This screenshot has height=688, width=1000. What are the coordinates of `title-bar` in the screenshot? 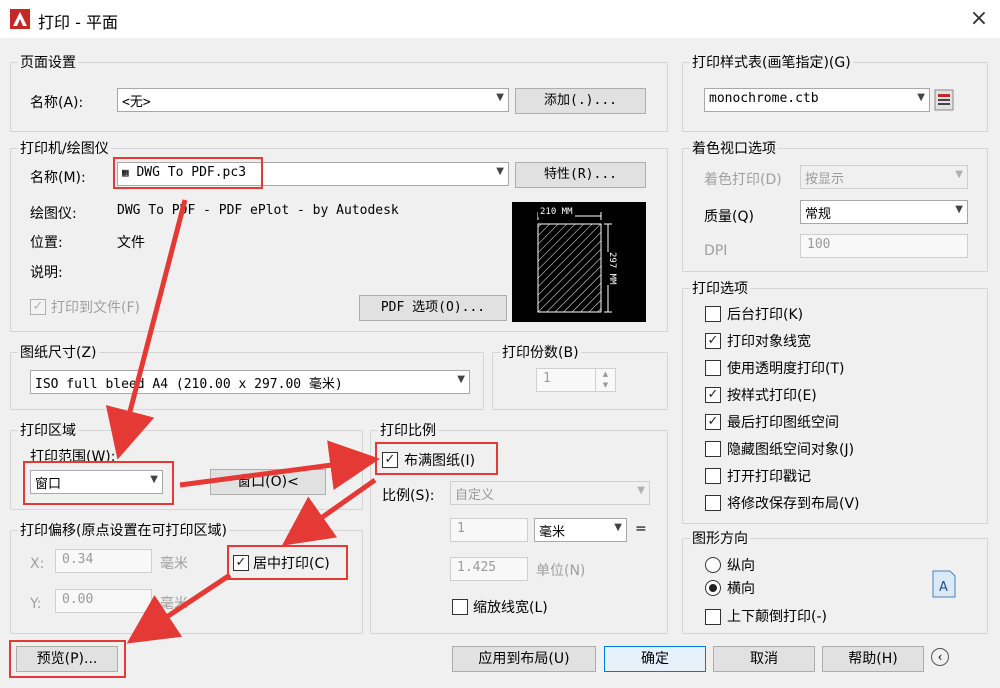 It's located at (500, 19).